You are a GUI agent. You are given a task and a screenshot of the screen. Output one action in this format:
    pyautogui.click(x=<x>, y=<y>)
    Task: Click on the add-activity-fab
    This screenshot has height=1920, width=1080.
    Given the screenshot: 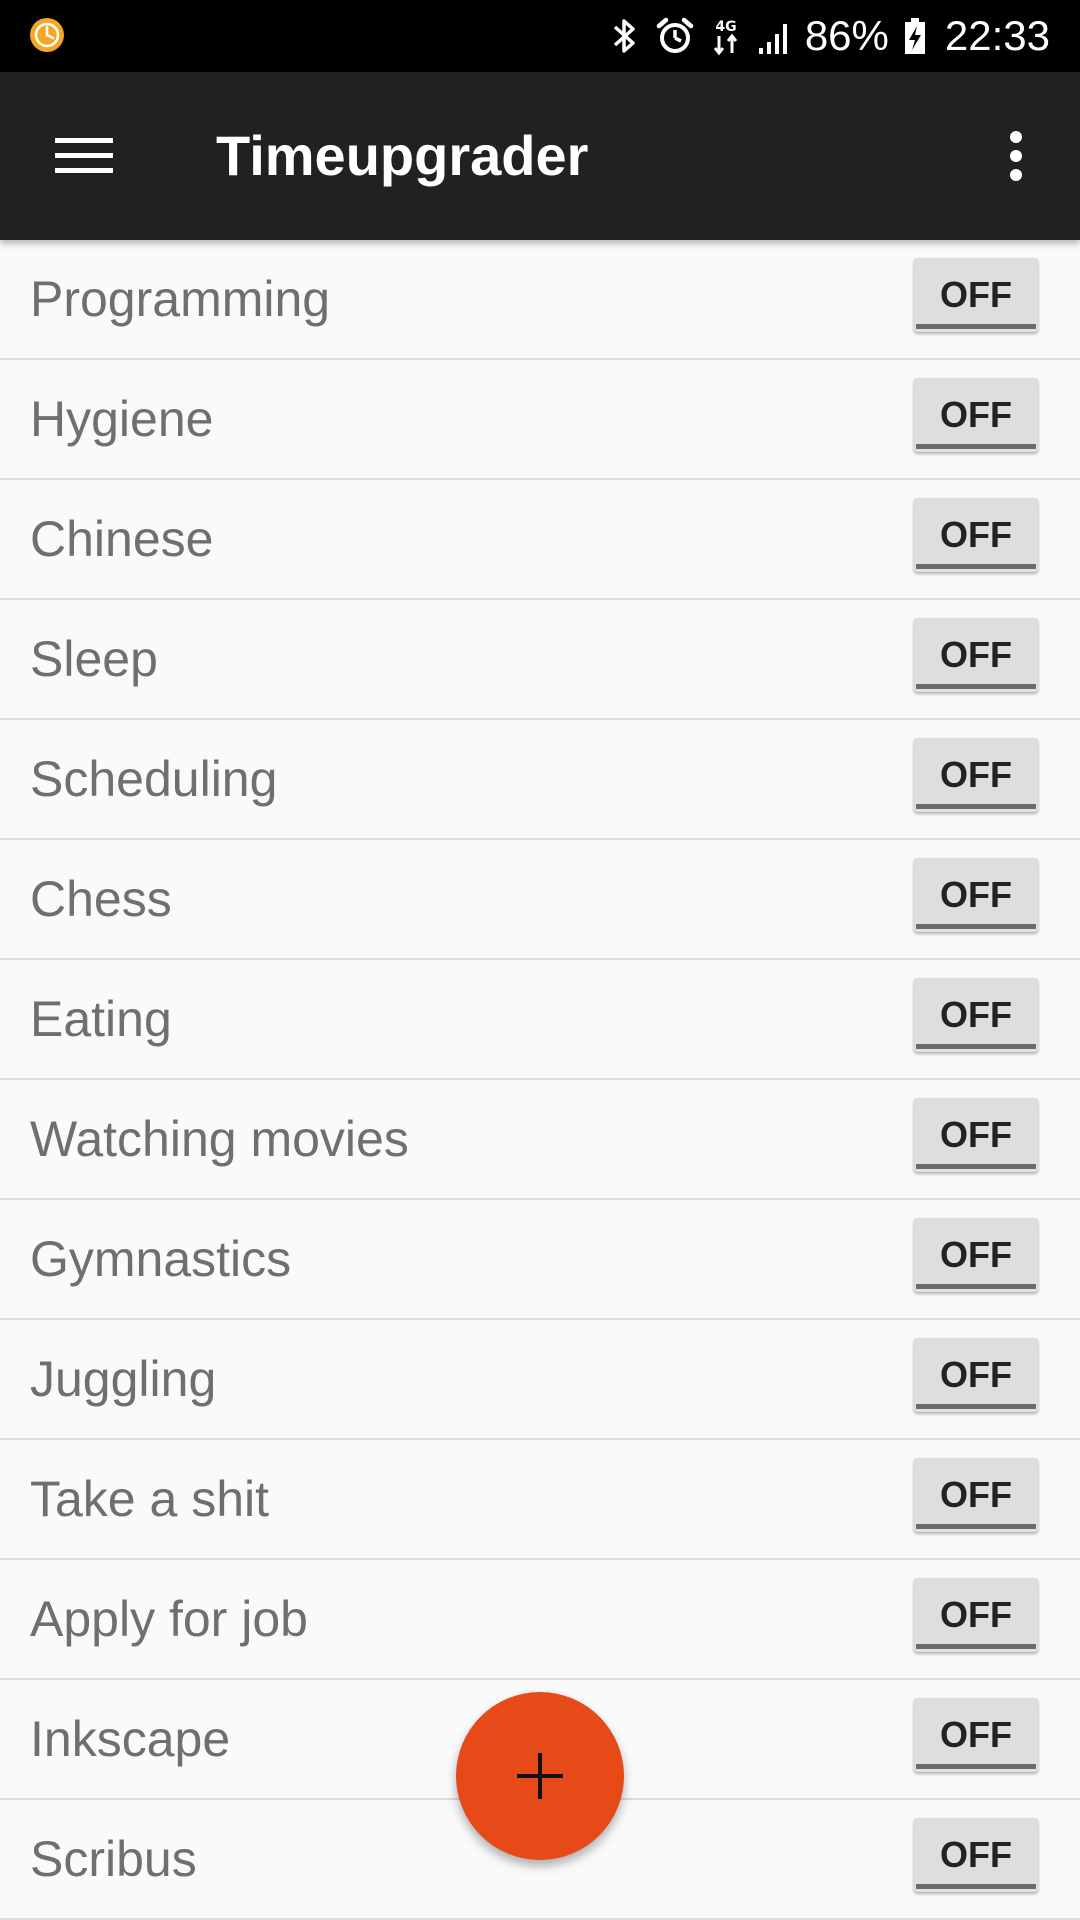 What is the action you would take?
    pyautogui.click(x=540, y=1776)
    